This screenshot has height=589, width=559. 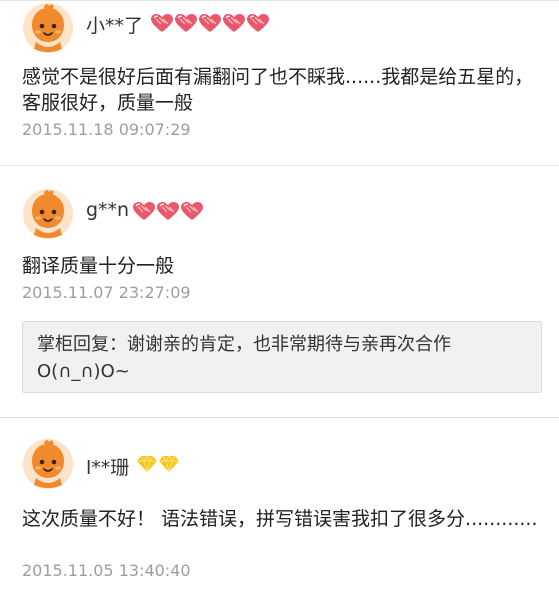 I want to click on review-timestamp: 2015.11.18 09:07:29, so click(x=106, y=129).